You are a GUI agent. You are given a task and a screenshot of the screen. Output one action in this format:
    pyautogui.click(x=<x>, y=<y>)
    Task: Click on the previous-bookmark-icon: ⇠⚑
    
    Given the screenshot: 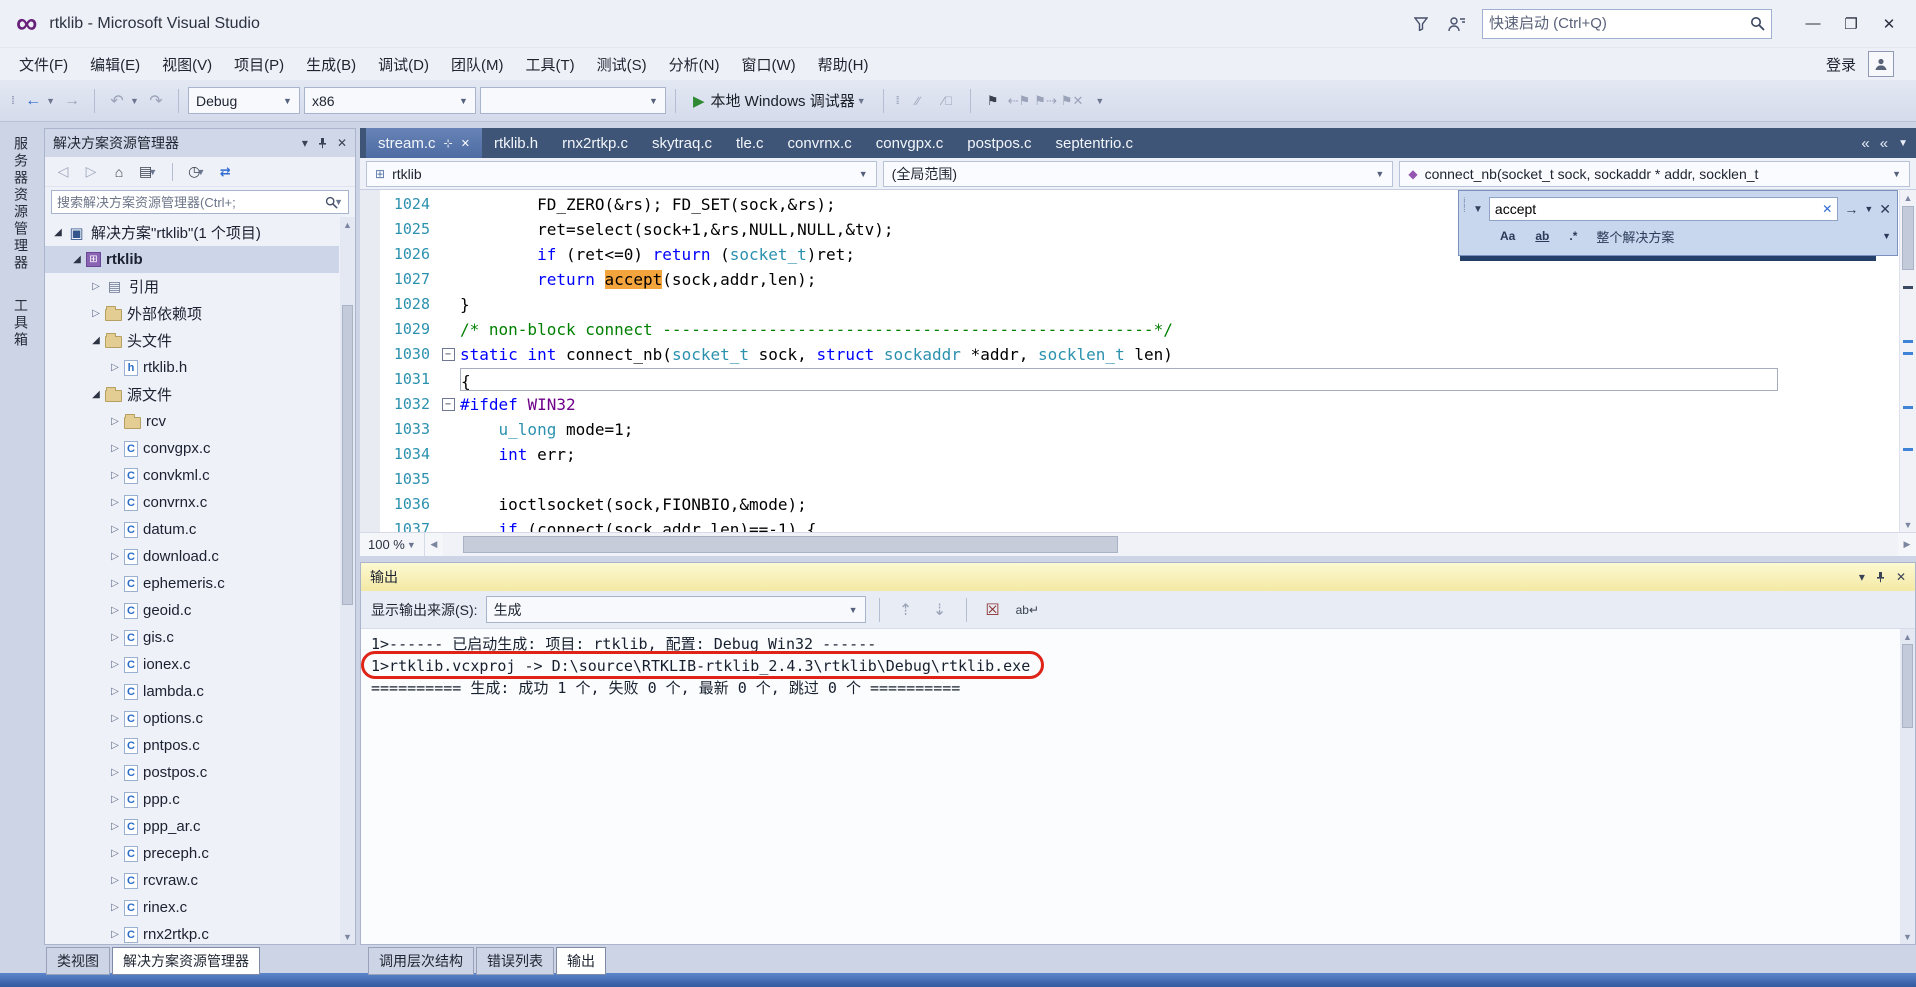 What is the action you would take?
    pyautogui.click(x=1019, y=101)
    